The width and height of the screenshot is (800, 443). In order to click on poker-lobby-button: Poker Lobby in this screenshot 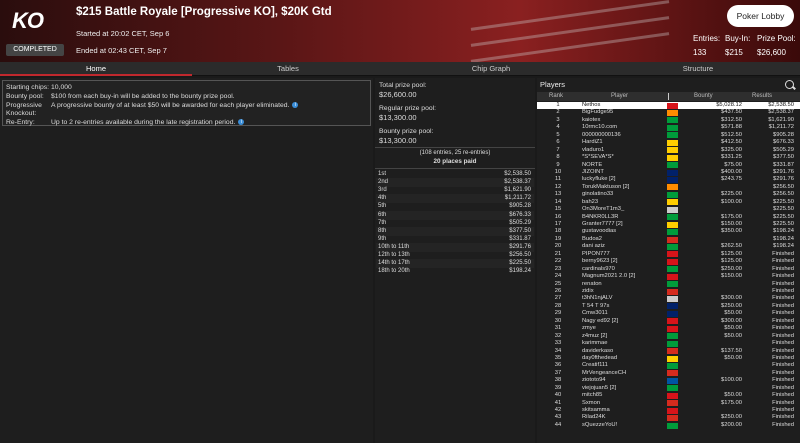, I will do `click(760, 16)`.